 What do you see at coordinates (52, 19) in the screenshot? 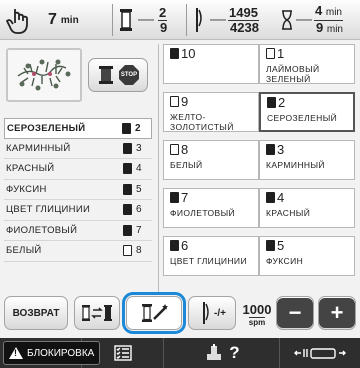
I see `time-value: 7` at bounding box center [52, 19].